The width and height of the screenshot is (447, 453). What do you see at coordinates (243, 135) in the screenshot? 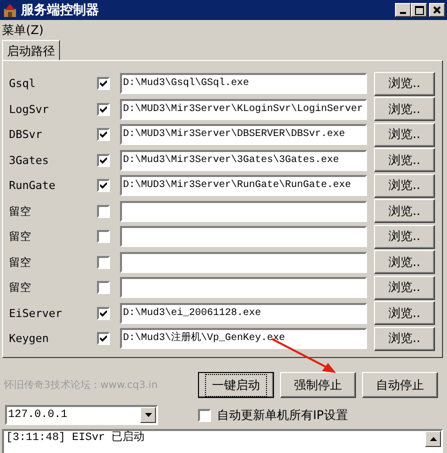
I see `path-field: D:\MUD3\Mir3Server\DBSERVER\DBSvr.exe` at bounding box center [243, 135].